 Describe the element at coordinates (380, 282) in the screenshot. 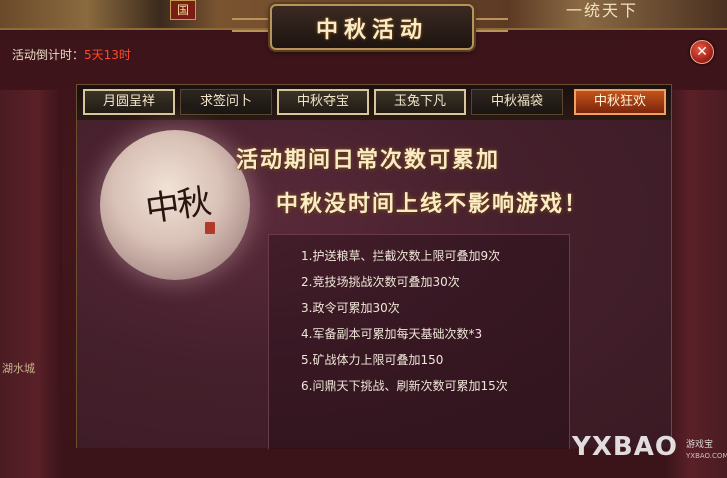

I see `rule-item: 2.竞技场挑战次数可叠加30次` at that location.